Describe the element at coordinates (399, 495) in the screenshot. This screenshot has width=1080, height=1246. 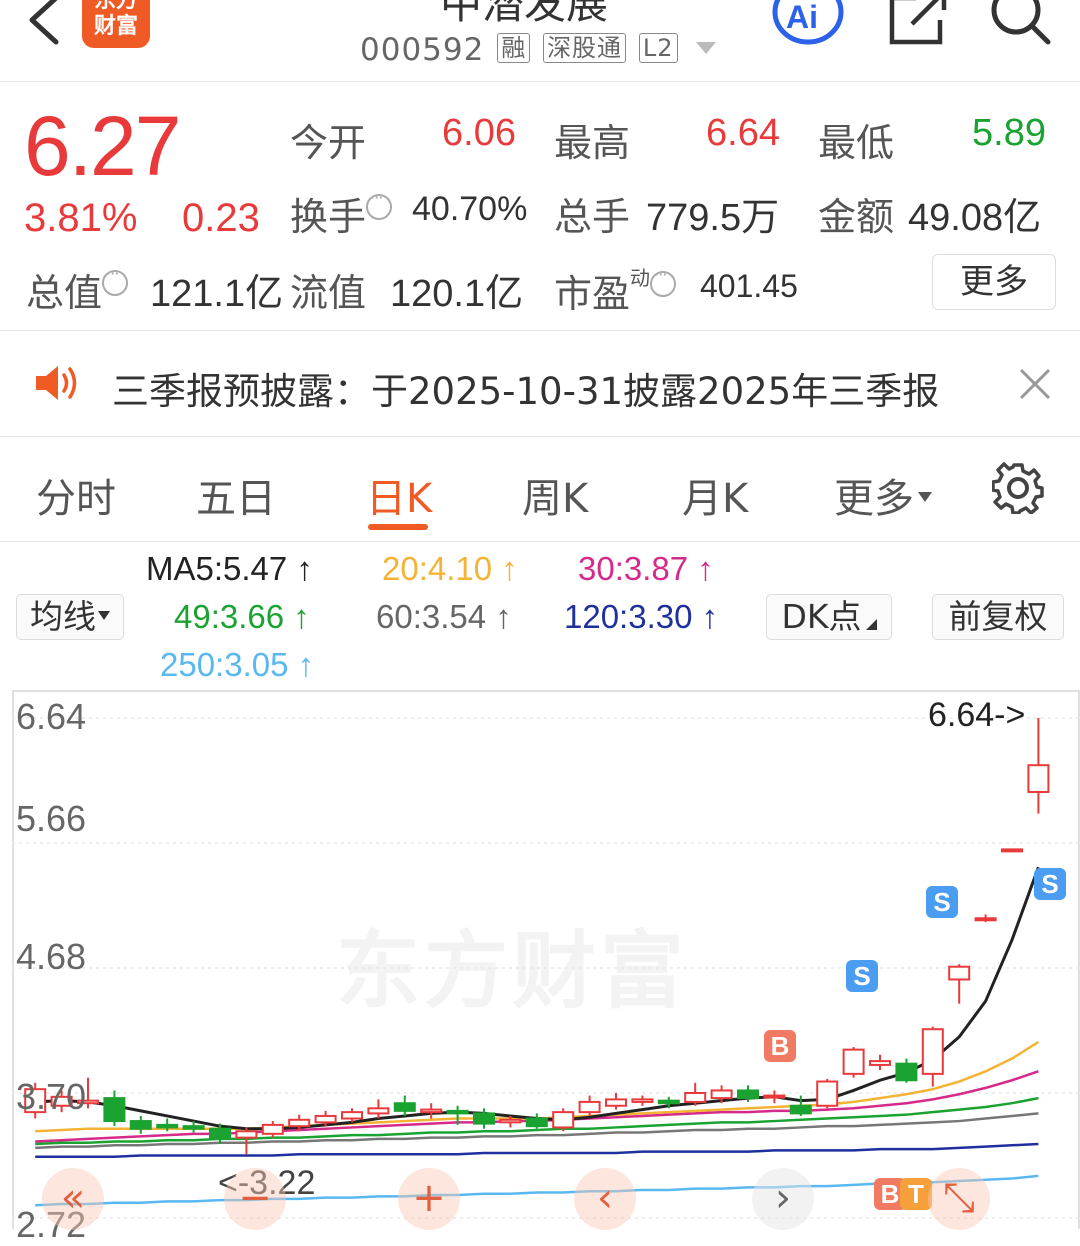
I see `tab-daily-k: 日K` at that location.